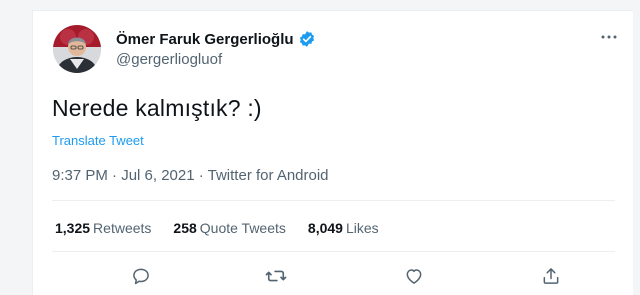  What do you see at coordinates (122, 228) in the screenshot?
I see `retweets-label: Retweets` at bounding box center [122, 228].